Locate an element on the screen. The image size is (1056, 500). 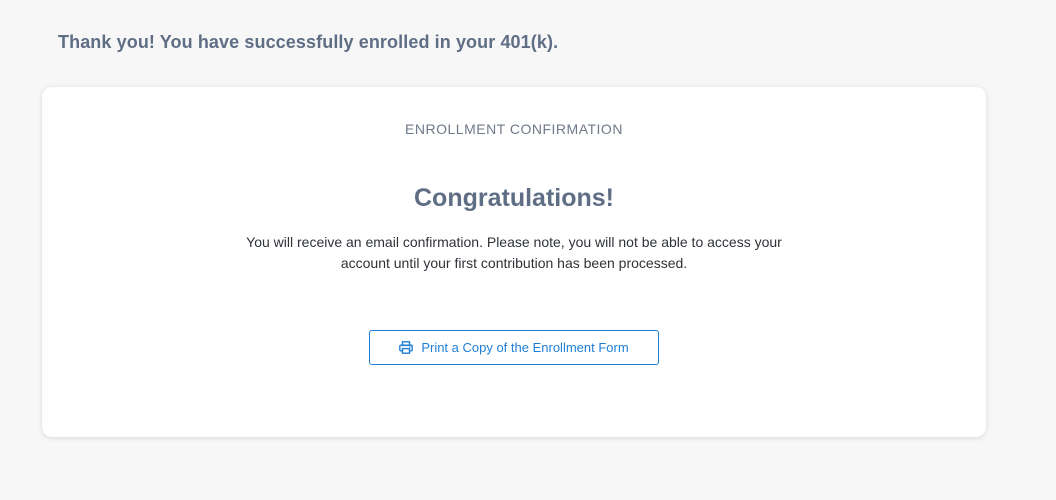
printer-icon is located at coordinates (406, 348).